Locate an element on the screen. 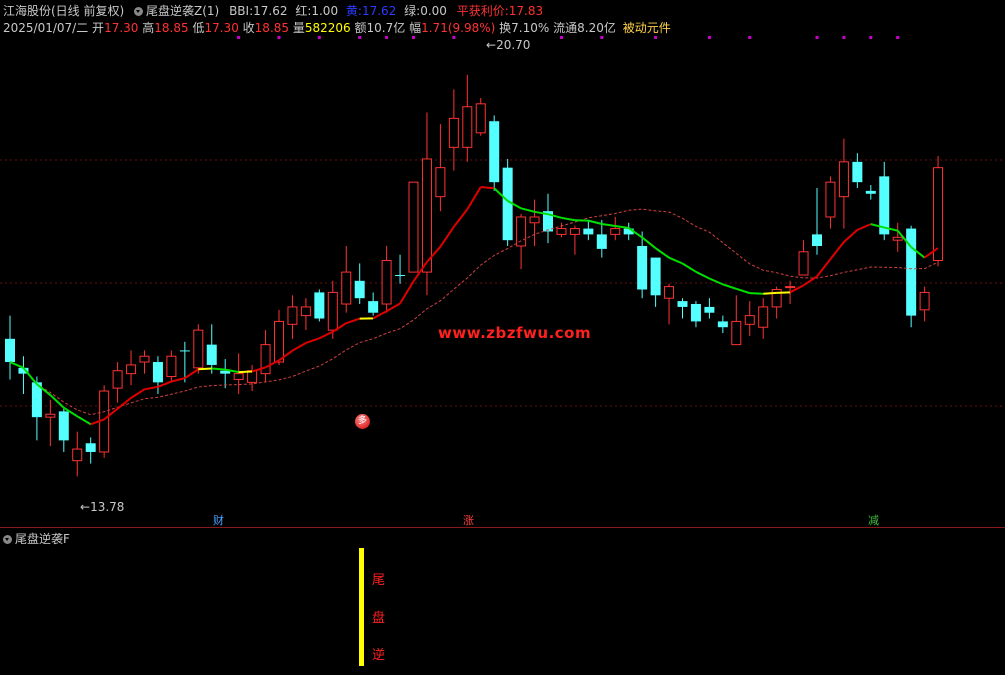  signal-text-3: 逆 is located at coordinates (378, 655).